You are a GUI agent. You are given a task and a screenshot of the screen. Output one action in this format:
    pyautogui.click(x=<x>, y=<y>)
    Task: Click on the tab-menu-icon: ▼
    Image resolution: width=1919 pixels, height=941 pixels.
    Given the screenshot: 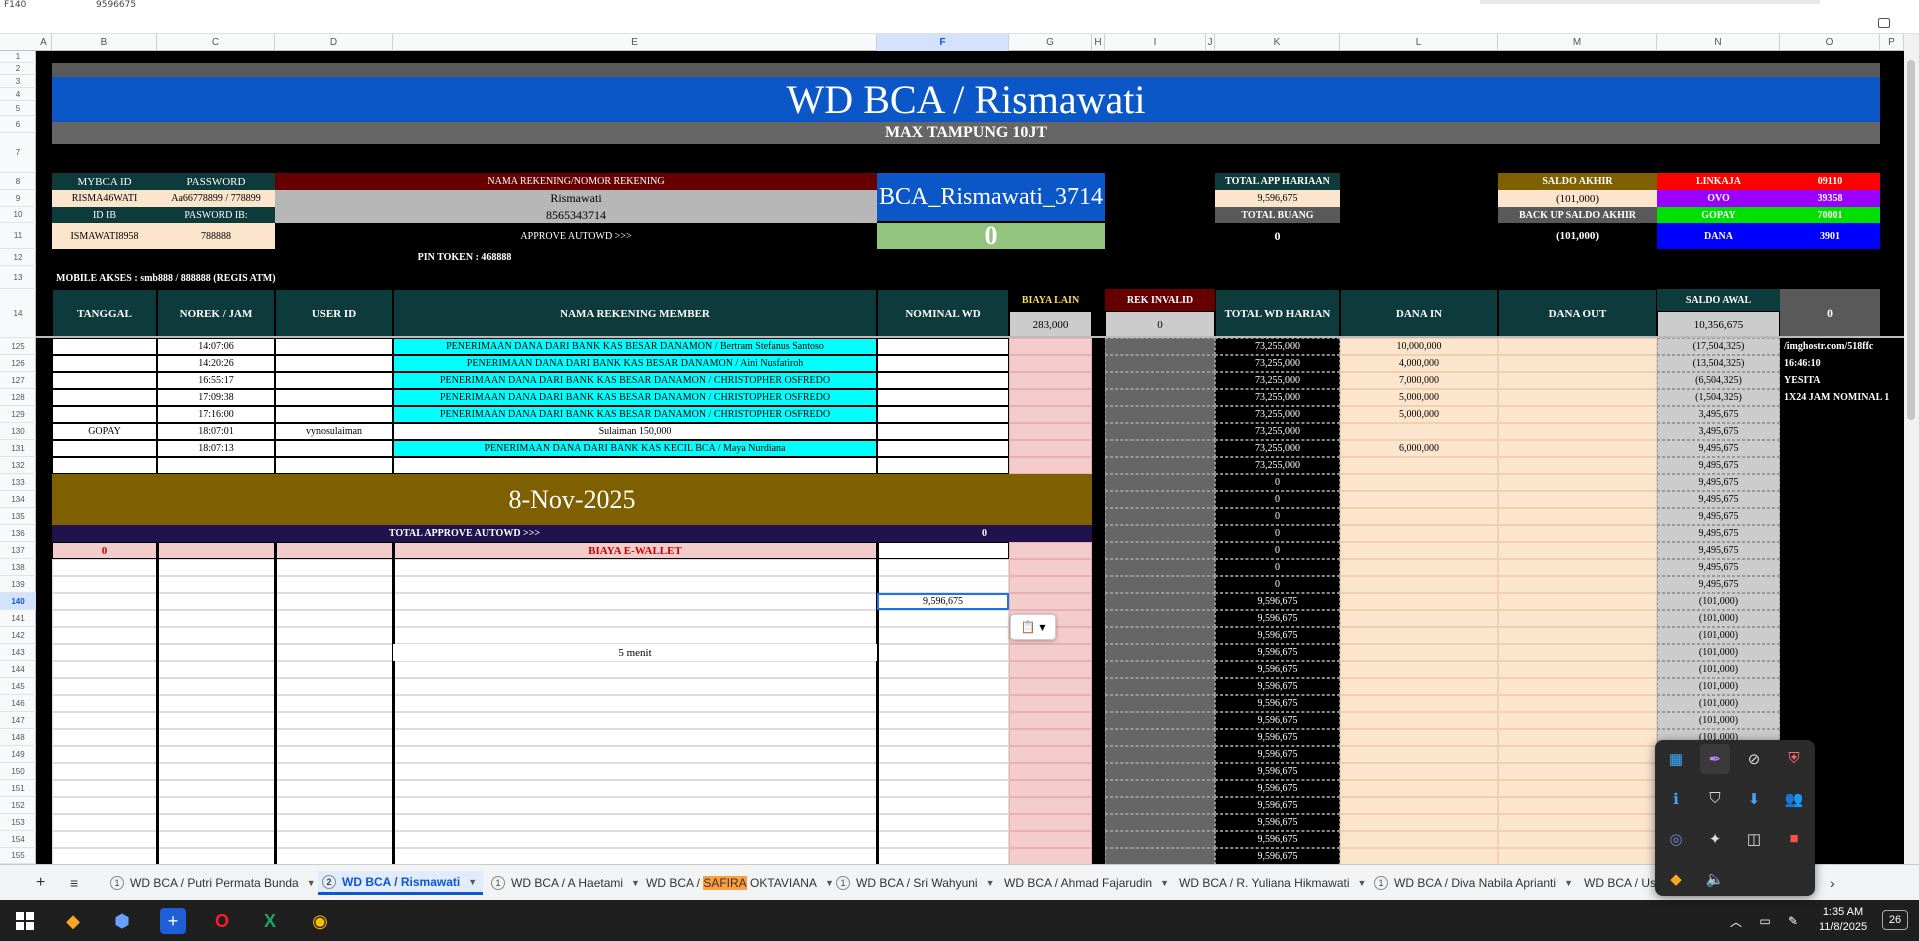 What is the action you would take?
    pyautogui.click(x=472, y=882)
    